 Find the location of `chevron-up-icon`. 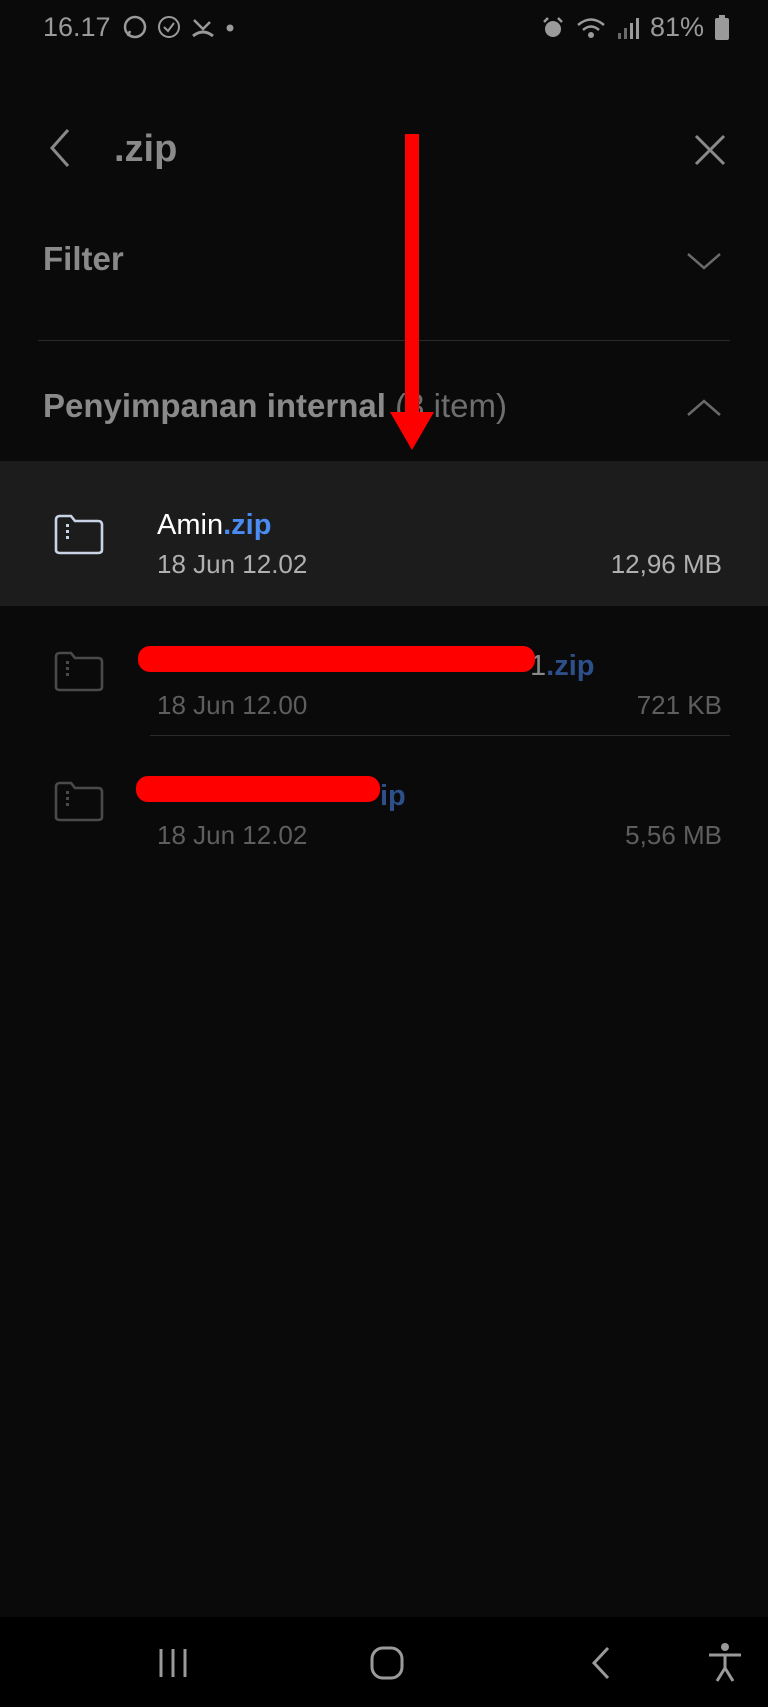

chevron-up-icon is located at coordinates (704, 407).